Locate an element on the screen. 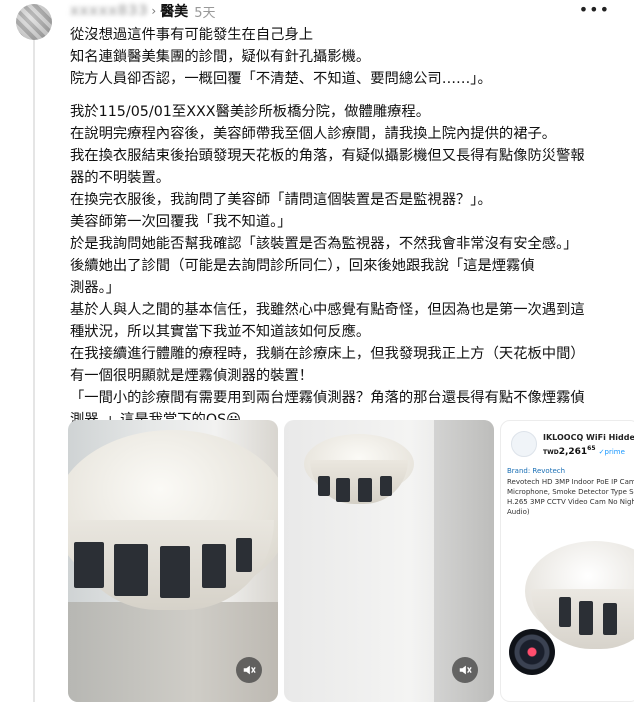 This screenshot has height=702, width=634. text-line: 在說明完療程內容後，美容師帶我至個人診療間，請我換上院內提供的裙子。 is located at coordinates (313, 134).